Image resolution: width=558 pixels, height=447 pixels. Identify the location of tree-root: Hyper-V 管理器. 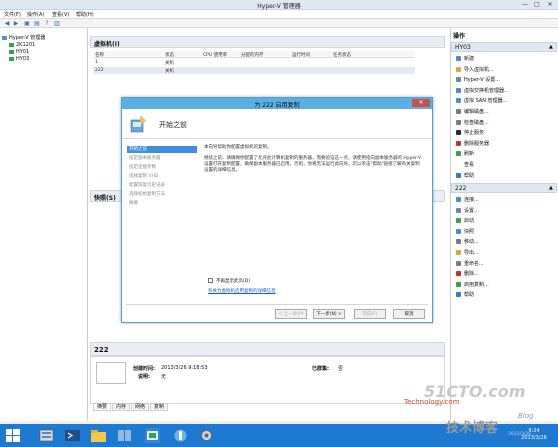
(23, 37).